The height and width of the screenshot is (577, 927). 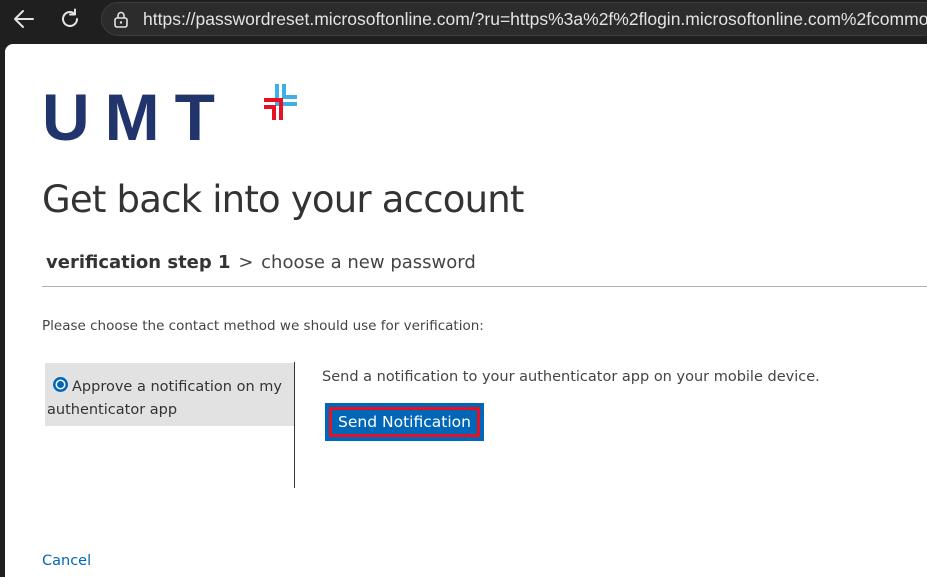 What do you see at coordinates (283, 199) in the screenshot?
I see `page-title: Get back into your account` at bounding box center [283, 199].